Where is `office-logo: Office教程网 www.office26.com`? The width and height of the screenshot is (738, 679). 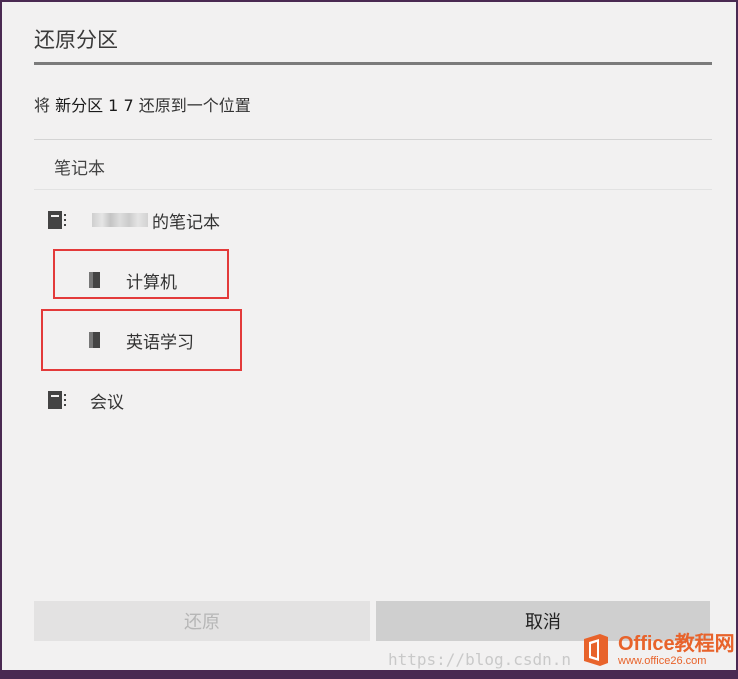
office-logo: Office教程网 www.office26.com is located at coordinates (656, 650).